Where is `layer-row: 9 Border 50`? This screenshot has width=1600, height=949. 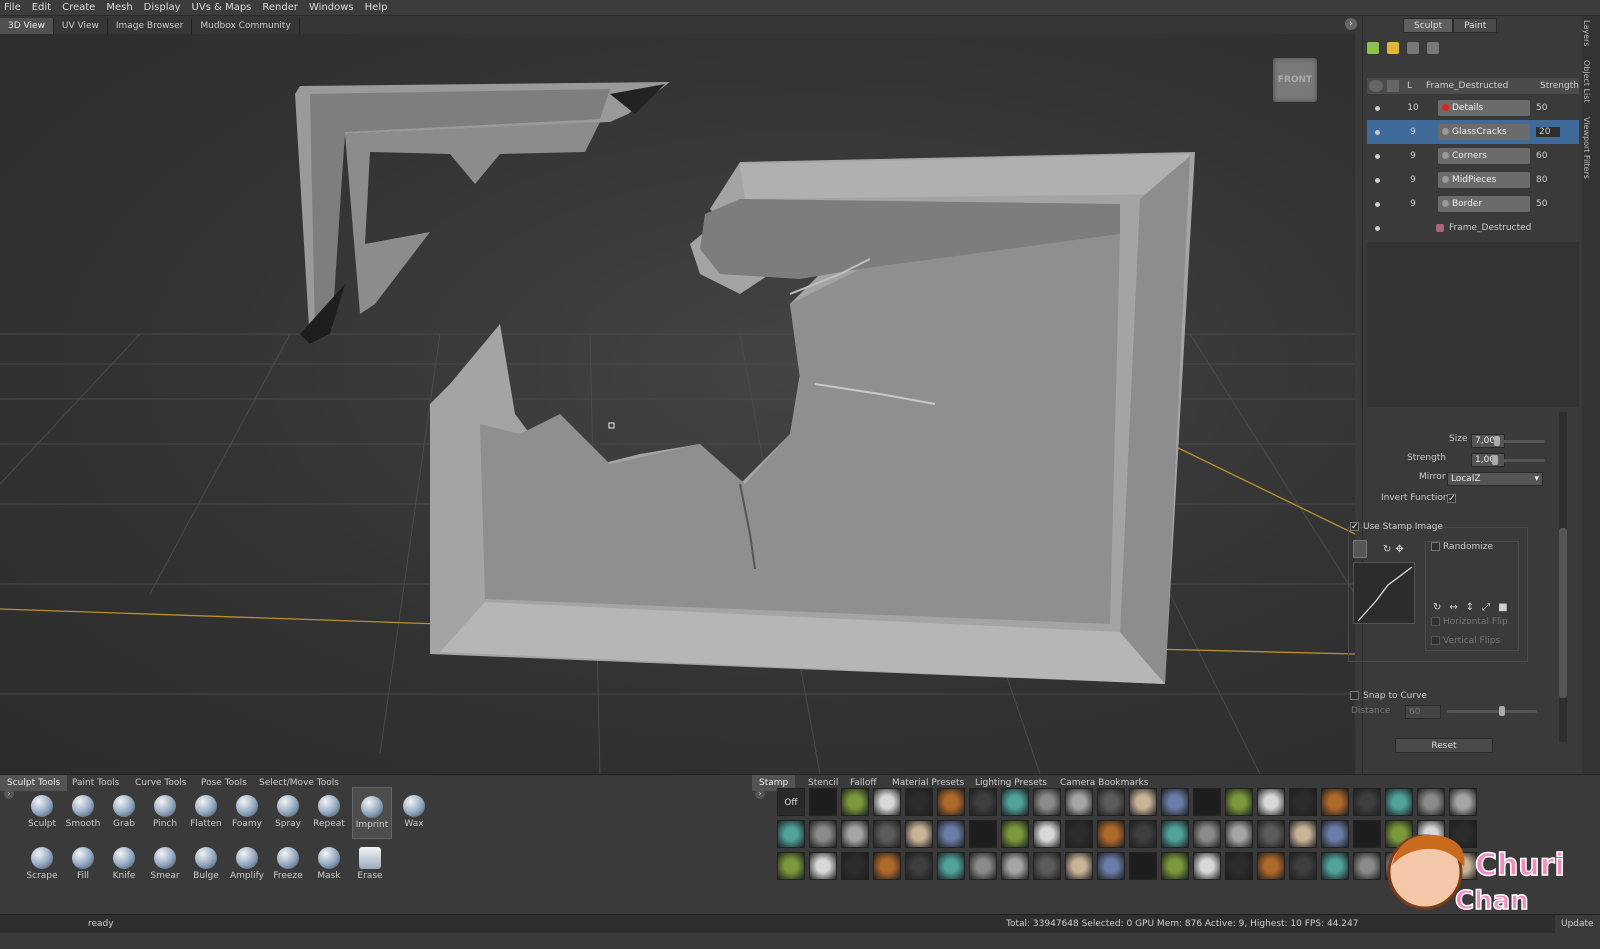 layer-row: 9 Border 50 is located at coordinates (1473, 204).